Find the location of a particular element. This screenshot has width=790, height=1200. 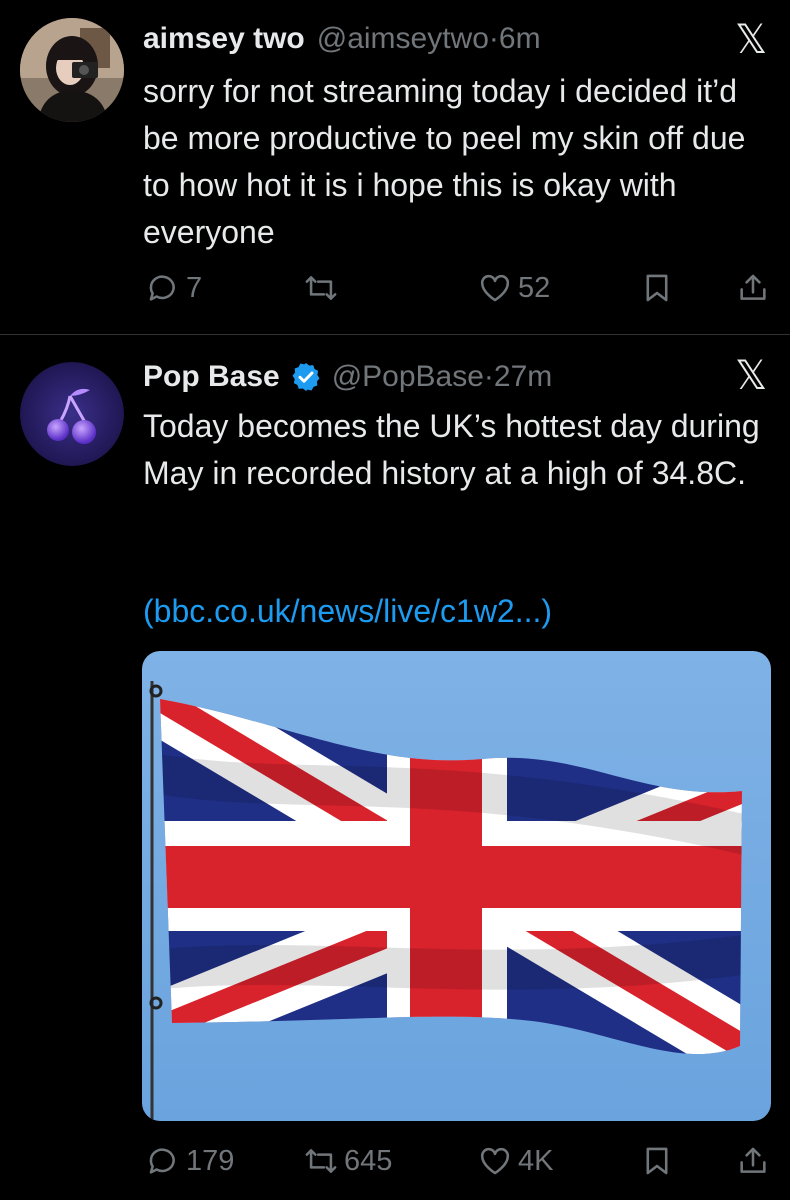

tweet-link: (bbc.co.uk/news/live/c1w2...) is located at coordinates (347, 611).